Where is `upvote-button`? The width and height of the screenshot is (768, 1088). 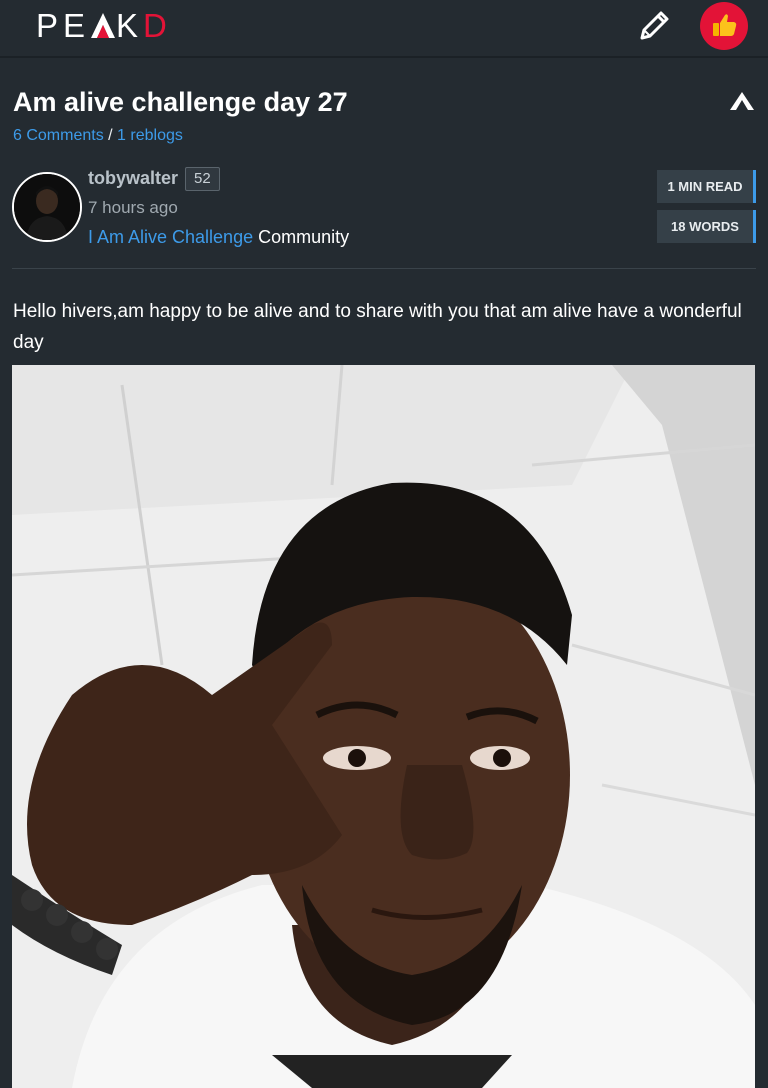
upvote-button is located at coordinates (724, 26).